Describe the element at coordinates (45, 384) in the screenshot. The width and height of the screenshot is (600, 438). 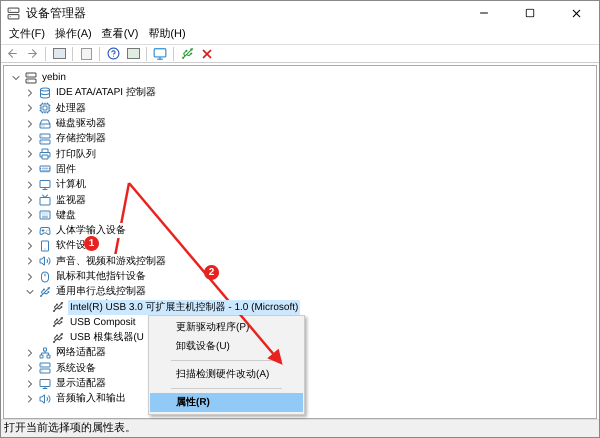
I see `display-adapter-icon` at that location.